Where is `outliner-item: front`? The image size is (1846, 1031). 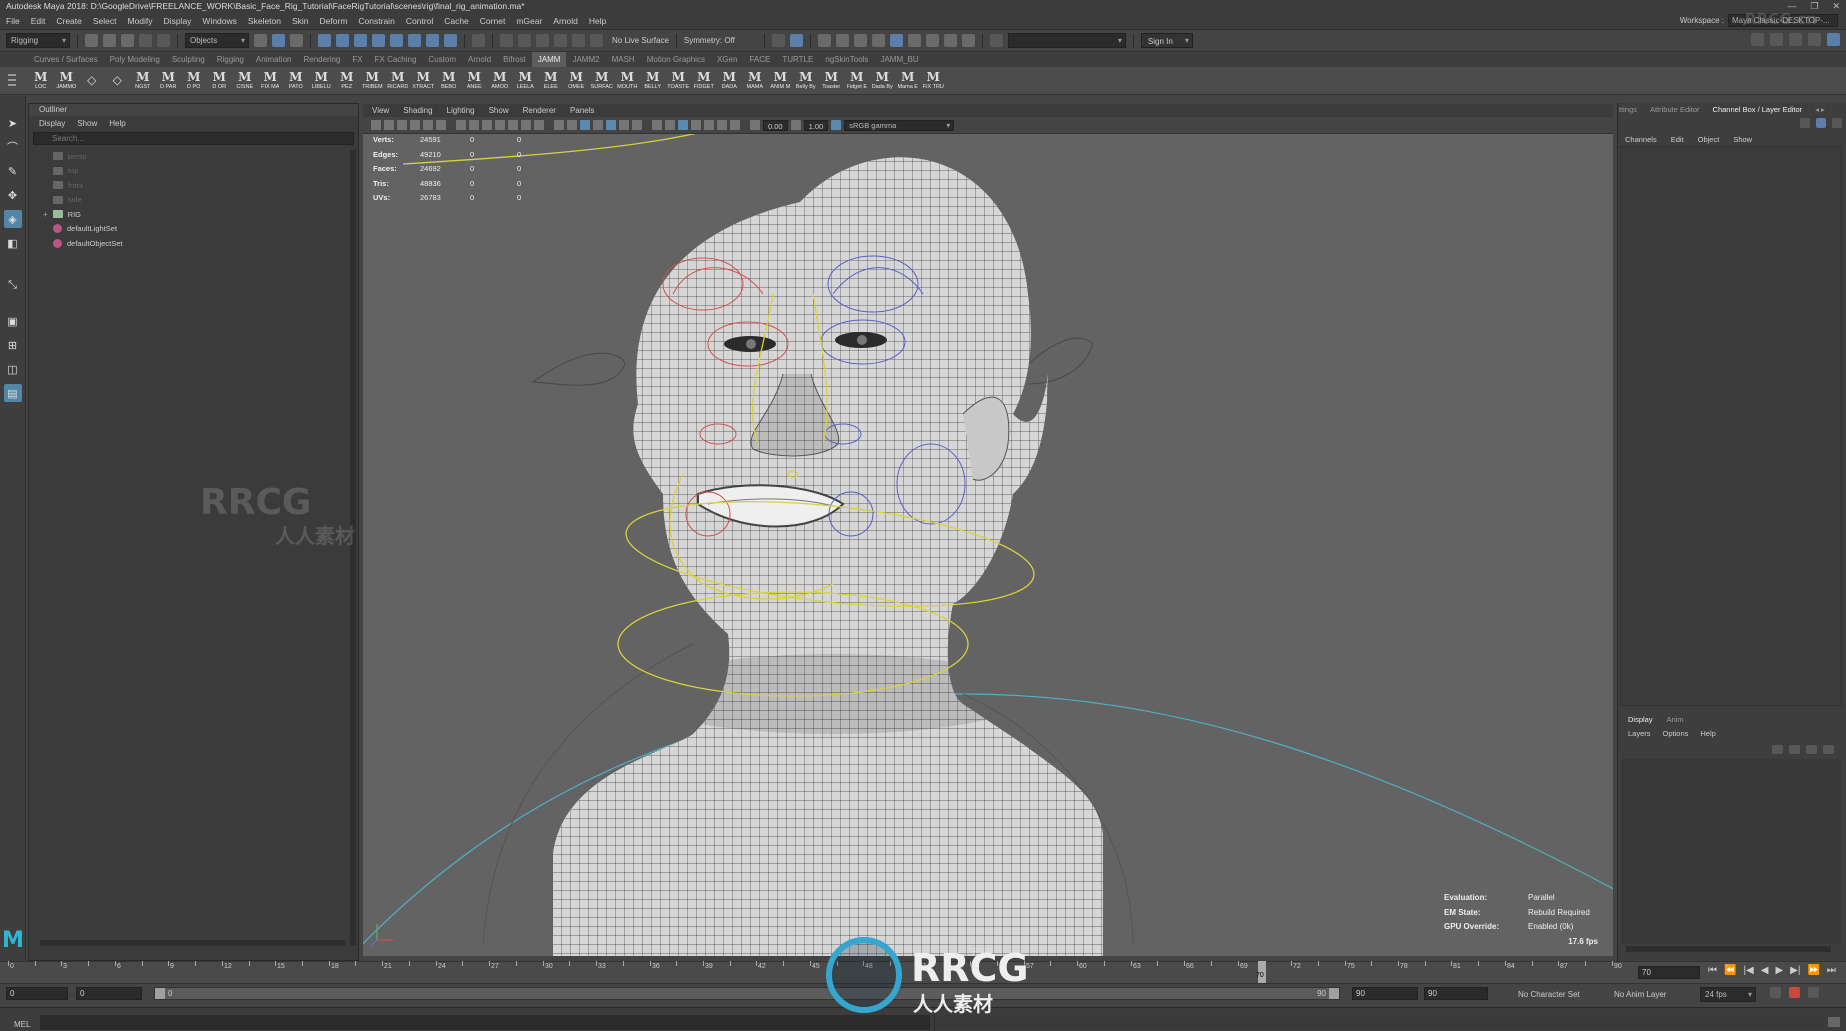 outliner-item: front is located at coordinates (193, 185).